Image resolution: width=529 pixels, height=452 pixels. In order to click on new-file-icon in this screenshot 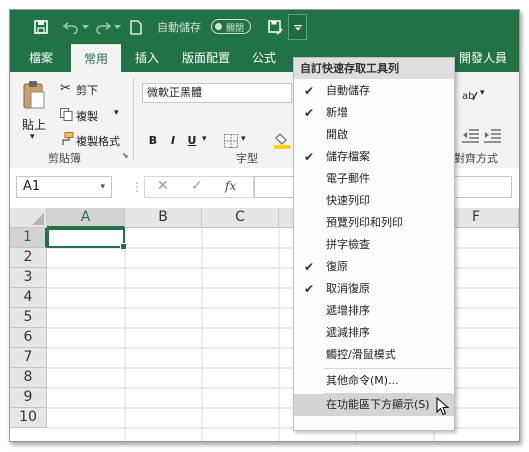, I will do `click(136, 27)`.